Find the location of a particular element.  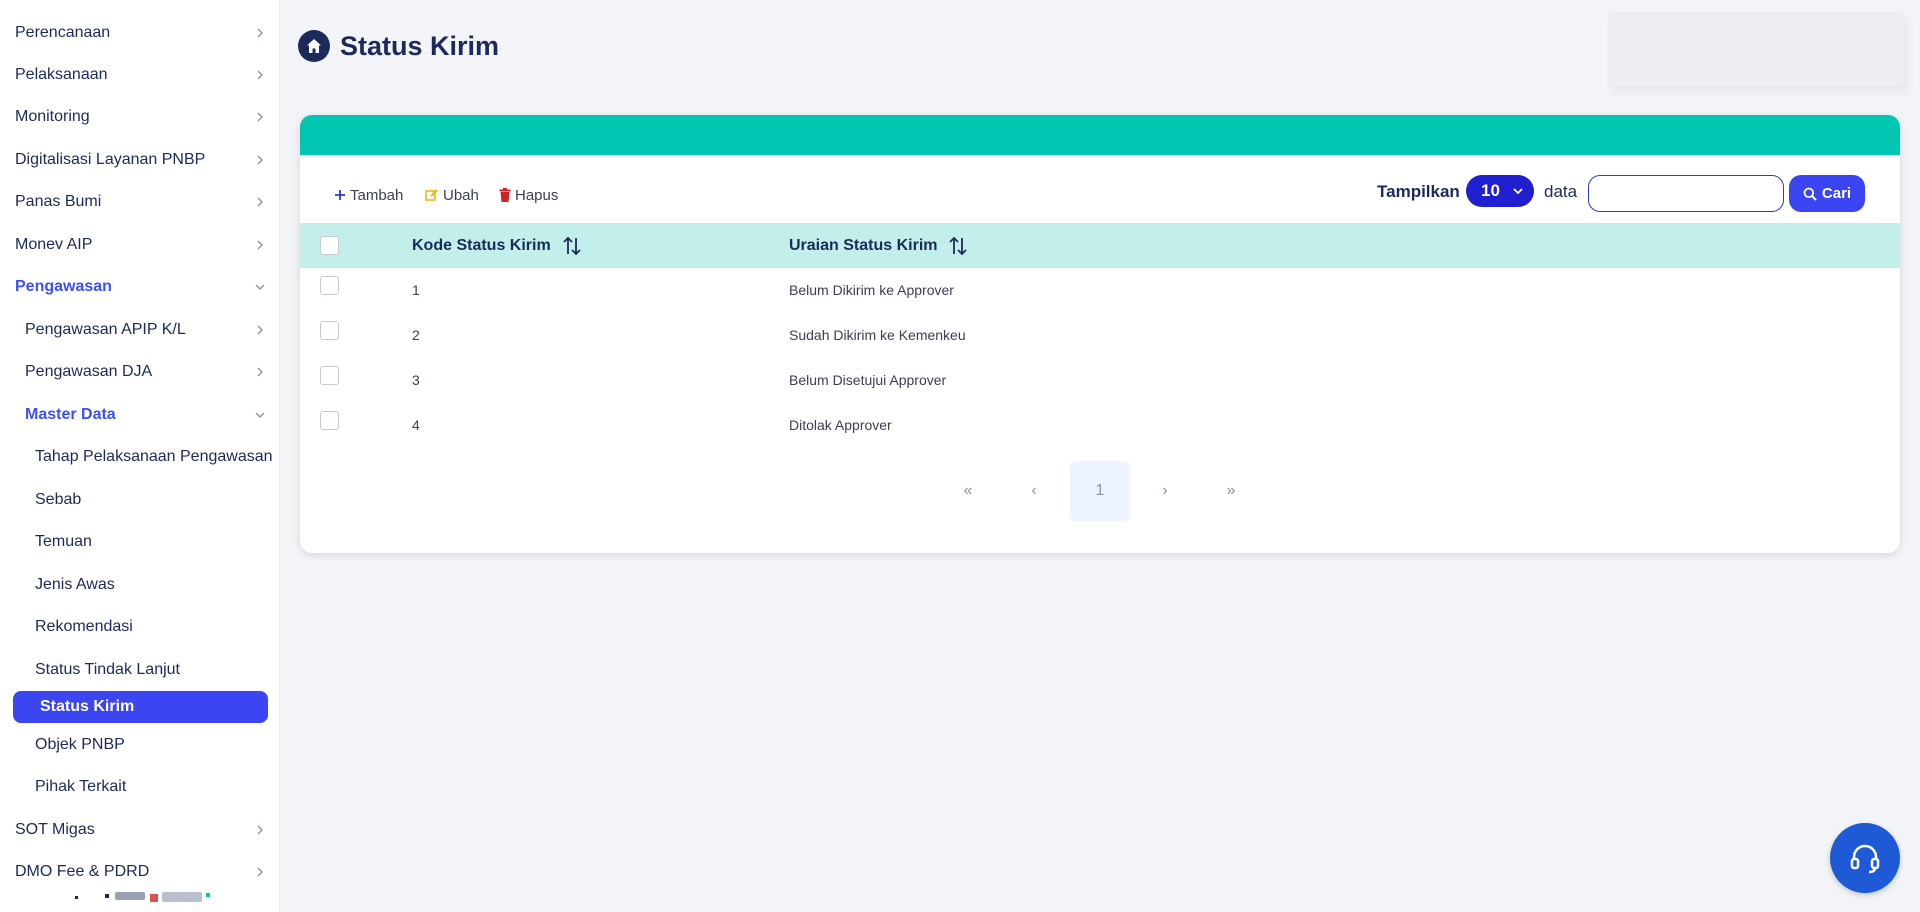

sidebar-item-monitoring: Monitoring is located at coordinates (139, 117).